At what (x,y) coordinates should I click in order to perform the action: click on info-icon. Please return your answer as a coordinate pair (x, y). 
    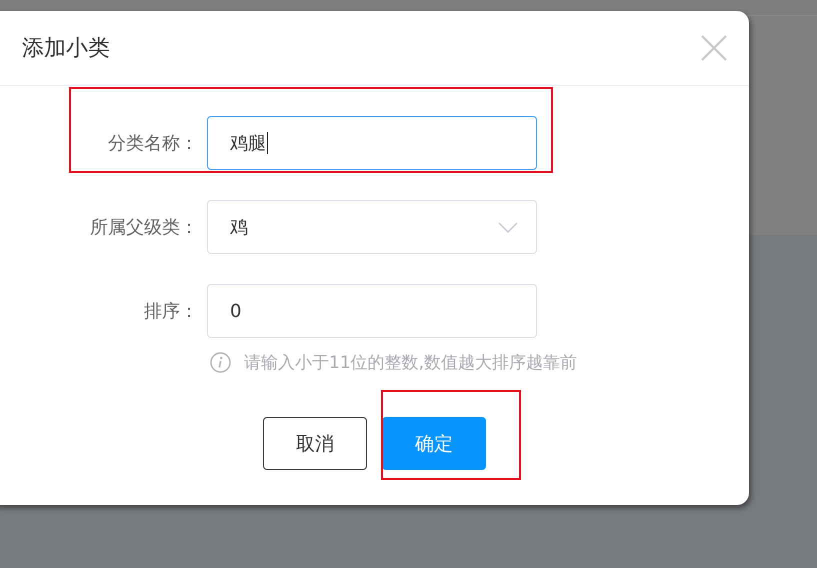
    Looking at the image, I should click on (220, 362).